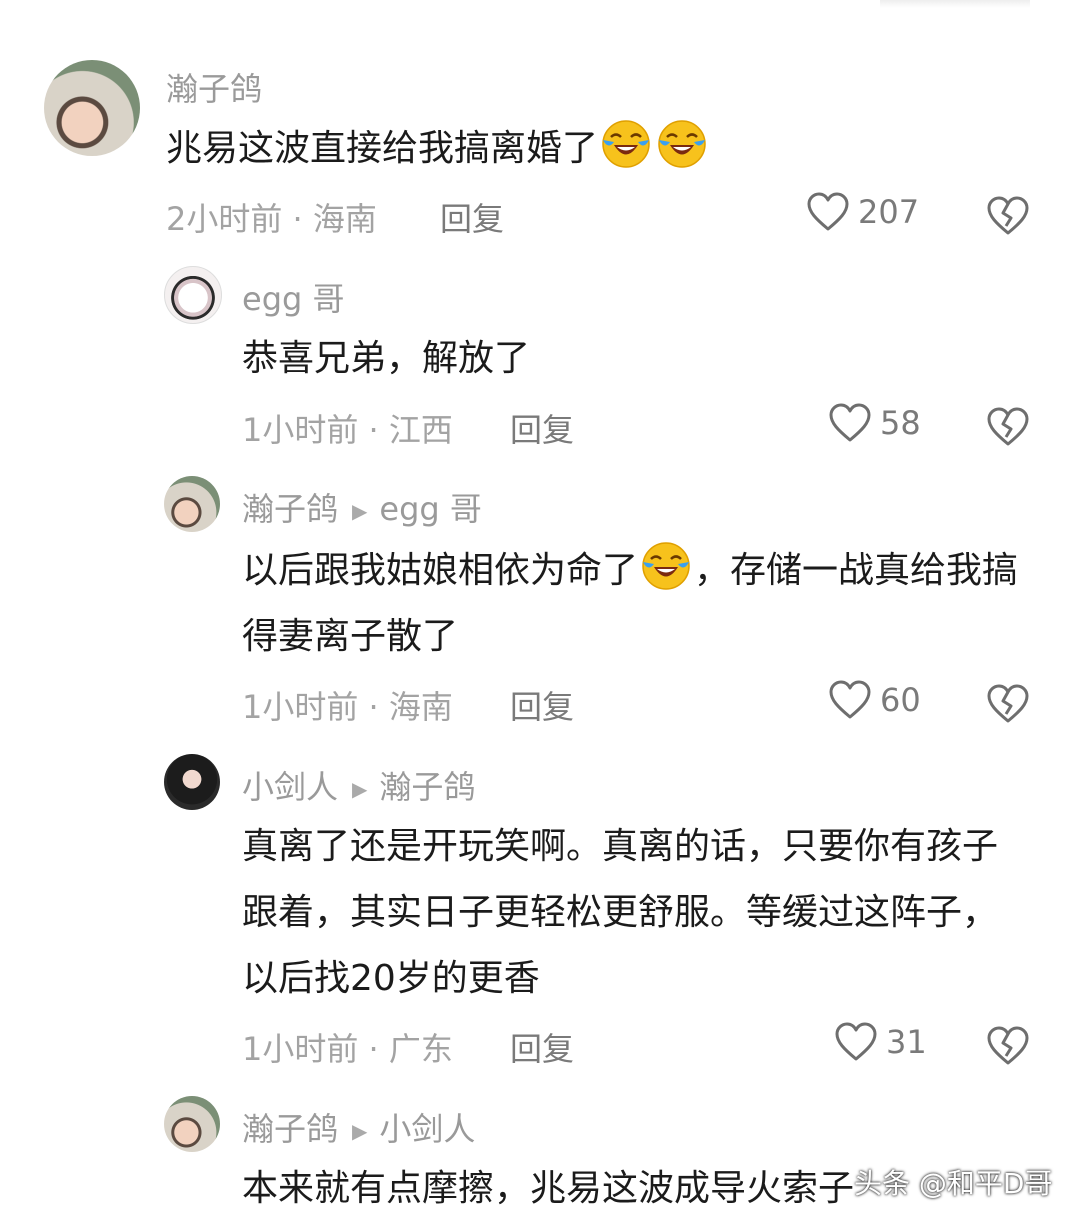 The height and width of the screenshot is (1222, 1077). I want to click on reply-to-username: 小剑人, so click(427, 1129).